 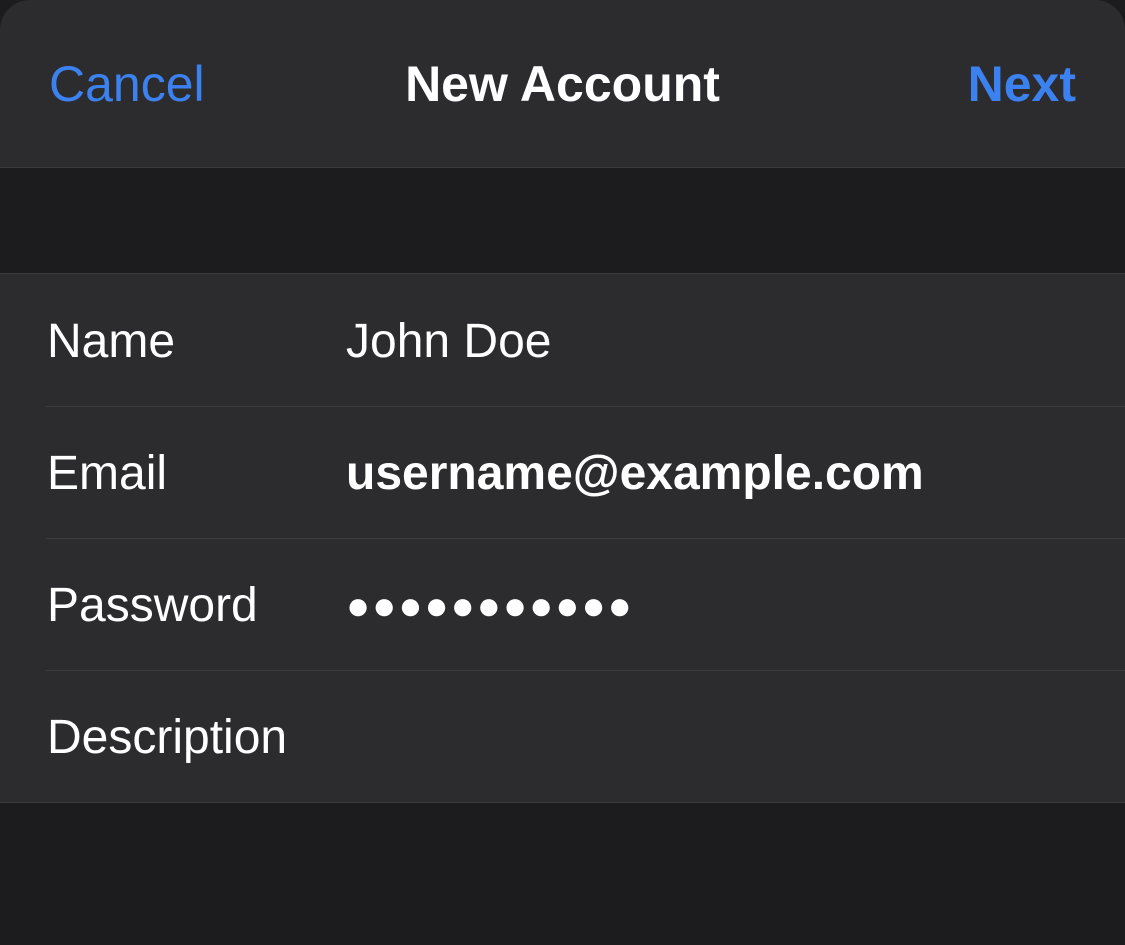 What do you see at coordinates (715, 474) in the screenshot?
I see `email-field: username@example.com` at bounding box center [715, 474].